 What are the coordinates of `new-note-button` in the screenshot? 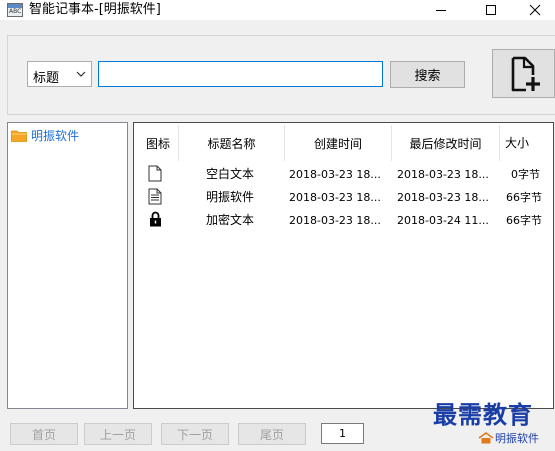 It's located at (523, 73).